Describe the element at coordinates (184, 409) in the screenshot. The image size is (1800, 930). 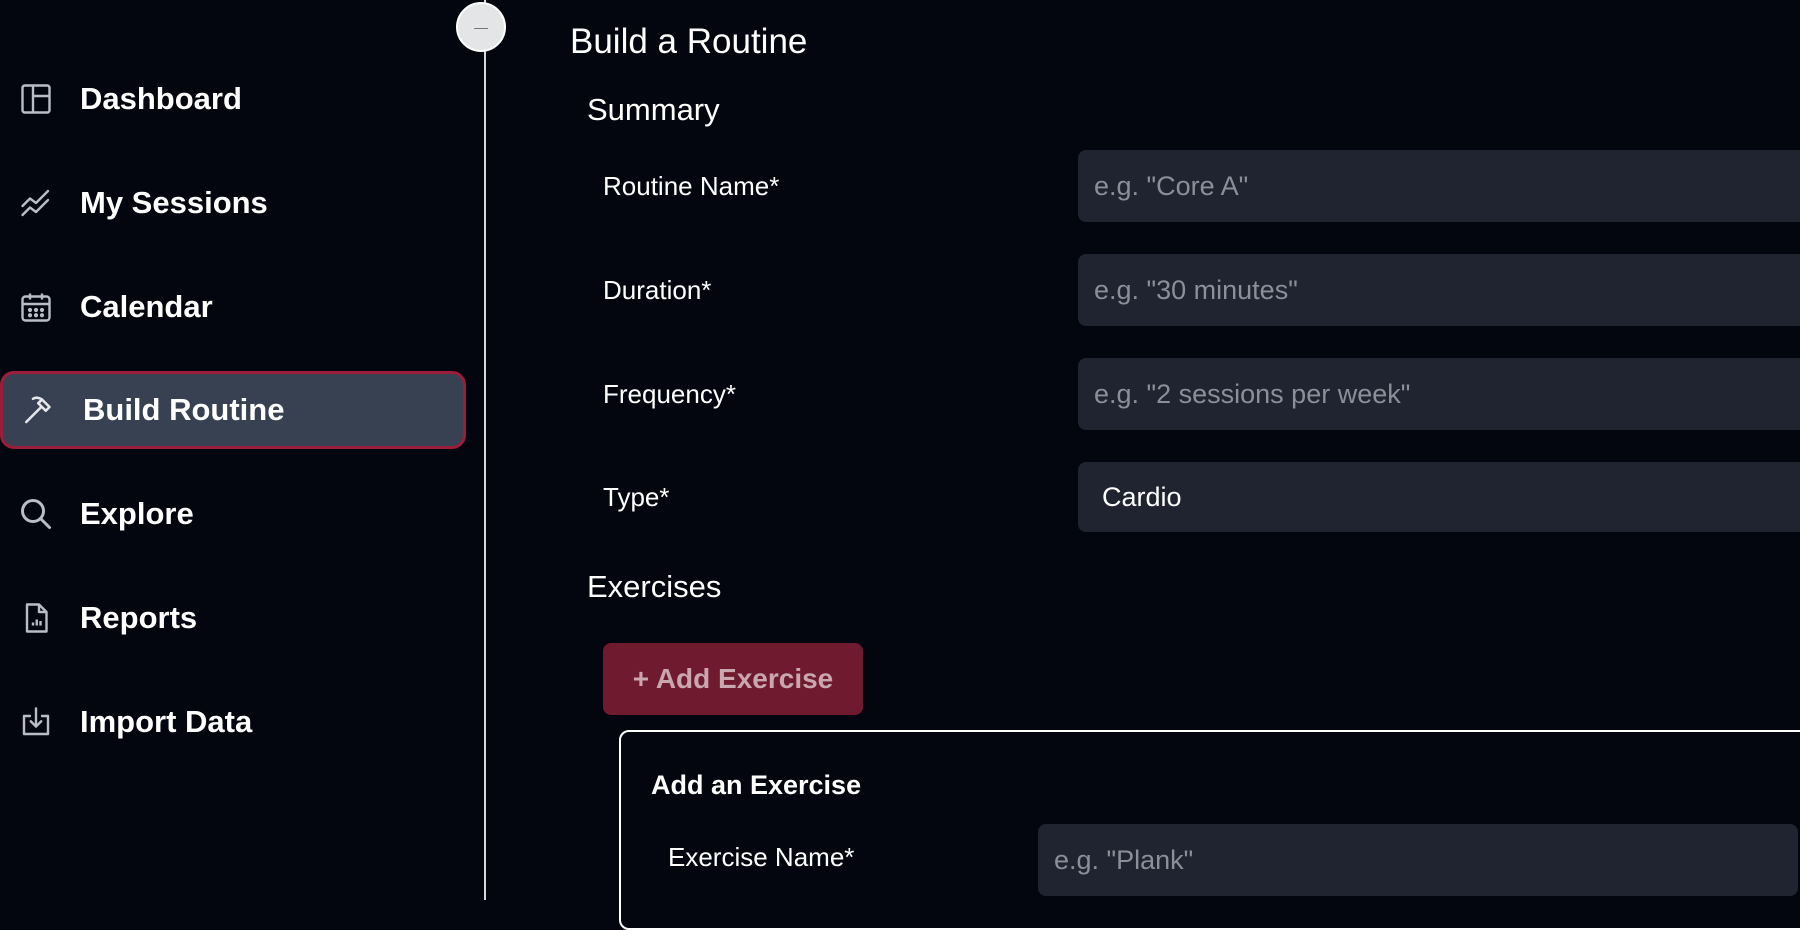
I see `sidebar-item-label: Build Routine` at that location.